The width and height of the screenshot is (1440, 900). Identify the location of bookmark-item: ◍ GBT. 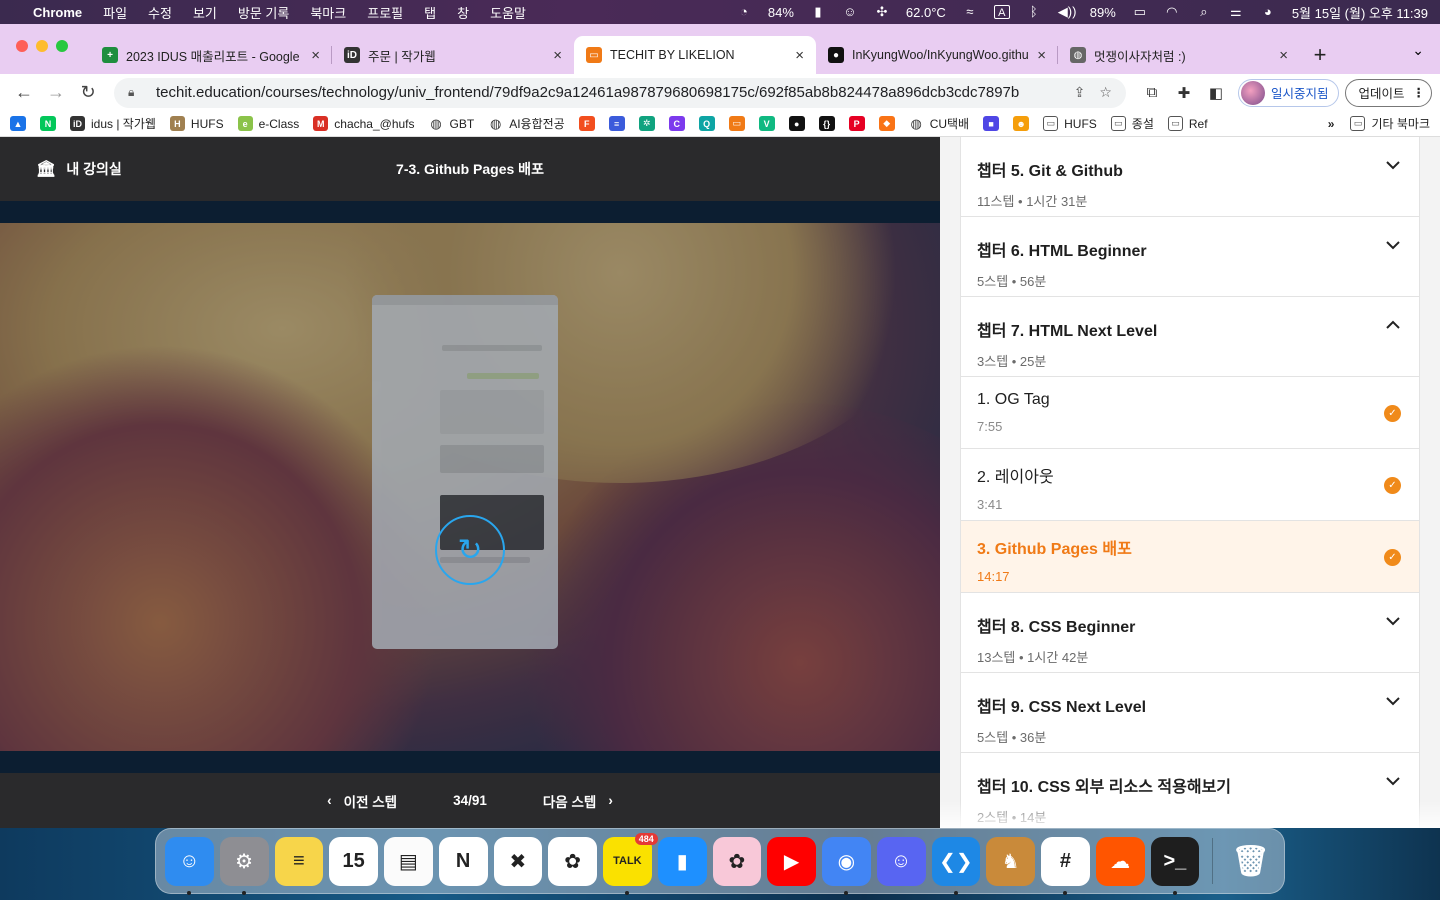
(451, 123).